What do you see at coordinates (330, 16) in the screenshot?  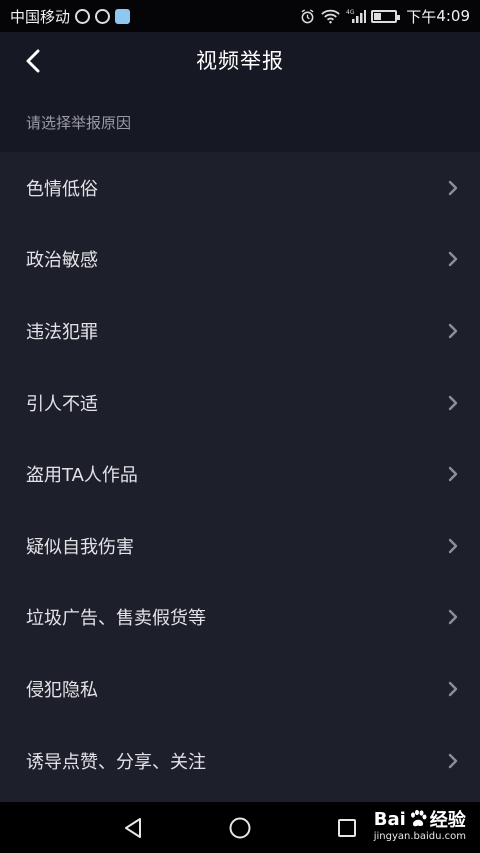 I see `wifi-icon` at bounding box center [330, 16].